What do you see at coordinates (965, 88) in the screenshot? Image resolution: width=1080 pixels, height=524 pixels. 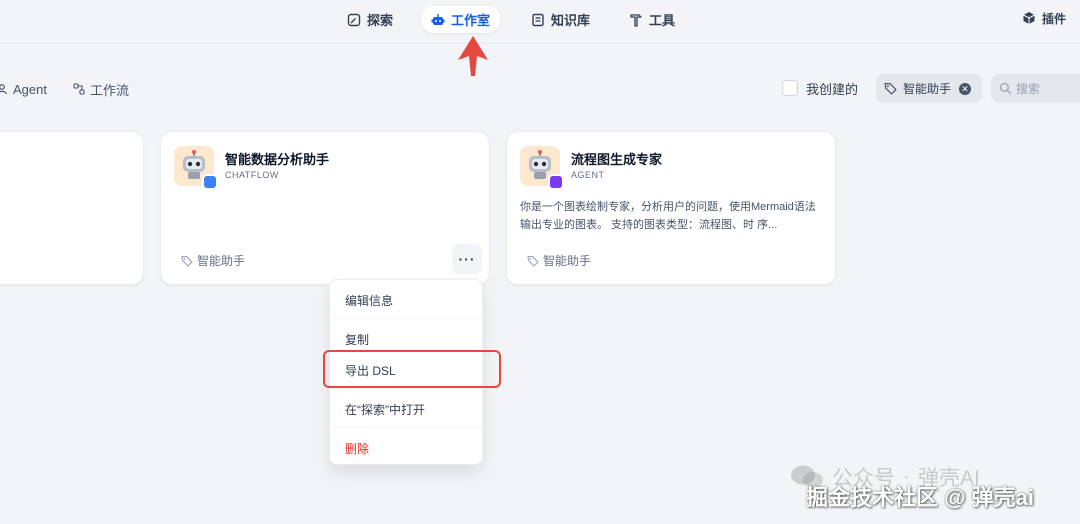 I see `clear-tag-icon: ✕` at bounding box center [965, 88].